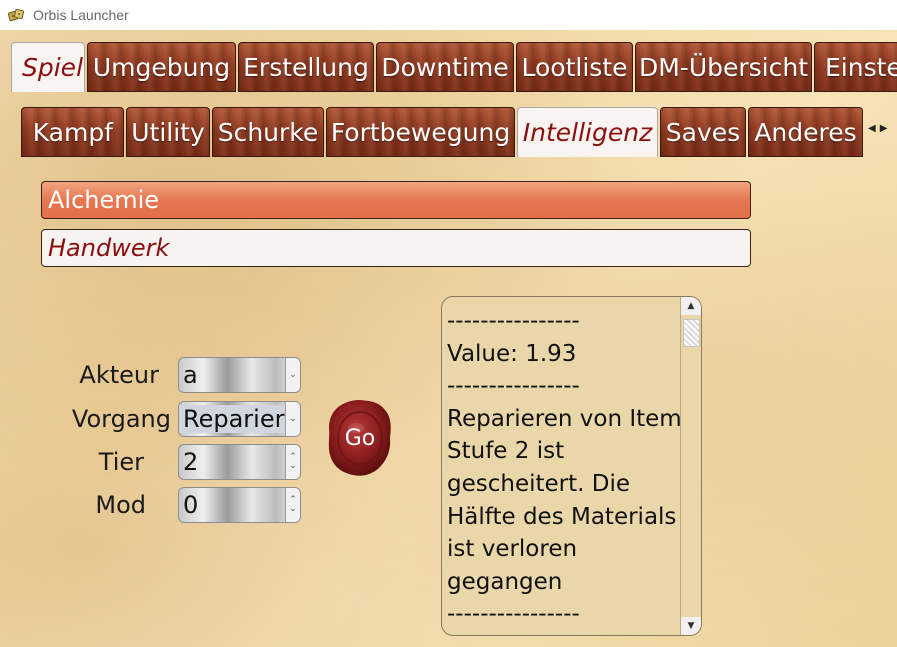 This screenshot has width=897, height=647. What do you see at coordinates (72, 132) in the screenshot?
I see `tab-kampf: Kampf` at bounding box center [72, 132].